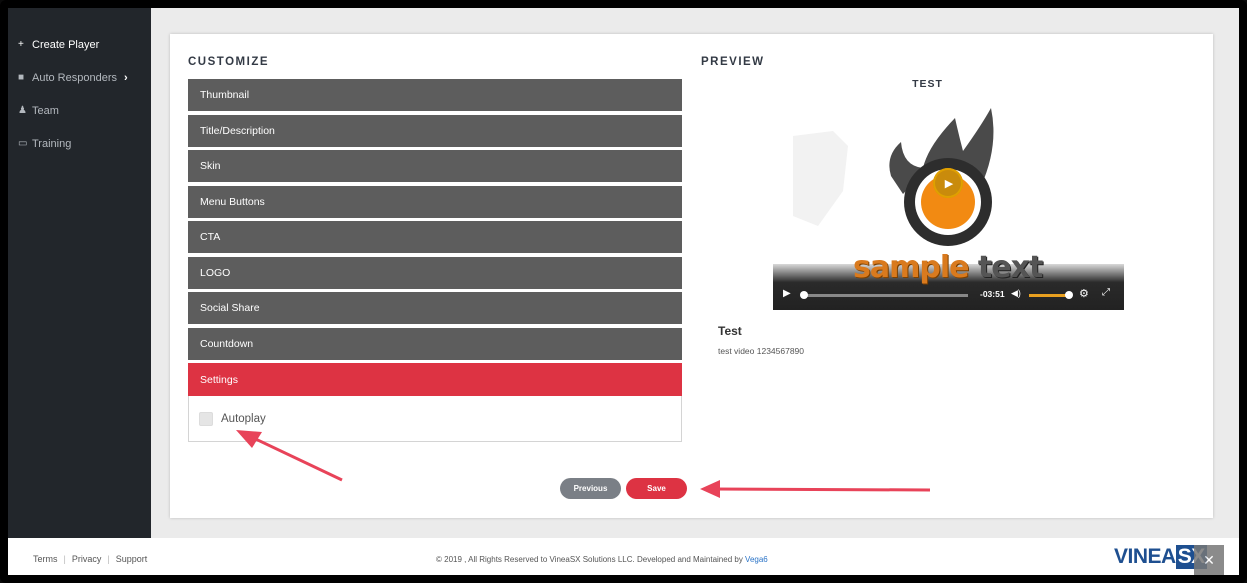 The width and height of the screenshot is (1247, 583). Describe the element at coordinates (1016, 293) in the screenshot. I see `volume-icon: ◀)` at that location.